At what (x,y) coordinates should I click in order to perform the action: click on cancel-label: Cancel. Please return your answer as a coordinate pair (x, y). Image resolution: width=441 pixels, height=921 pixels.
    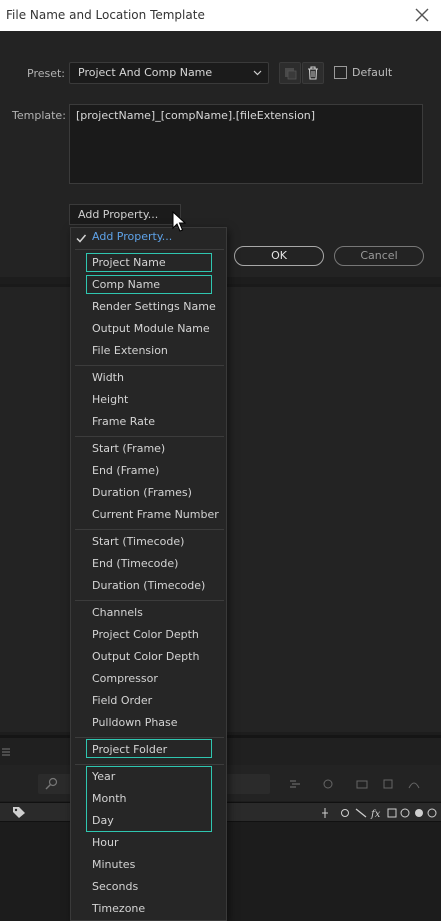
    Looking at the image, I should click on (379, 255).